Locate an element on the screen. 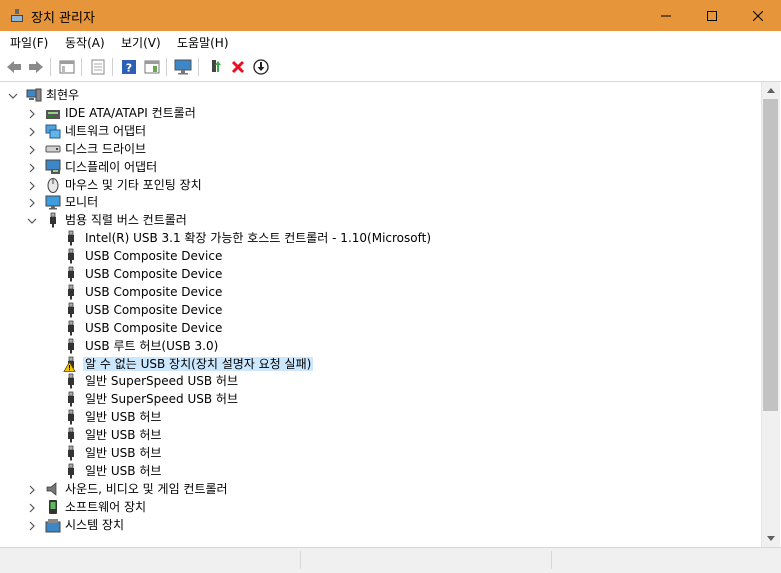 Image resolution: width=781 pixels, height=573 pixels. minimize-icon is located at coordinates (666, 15).